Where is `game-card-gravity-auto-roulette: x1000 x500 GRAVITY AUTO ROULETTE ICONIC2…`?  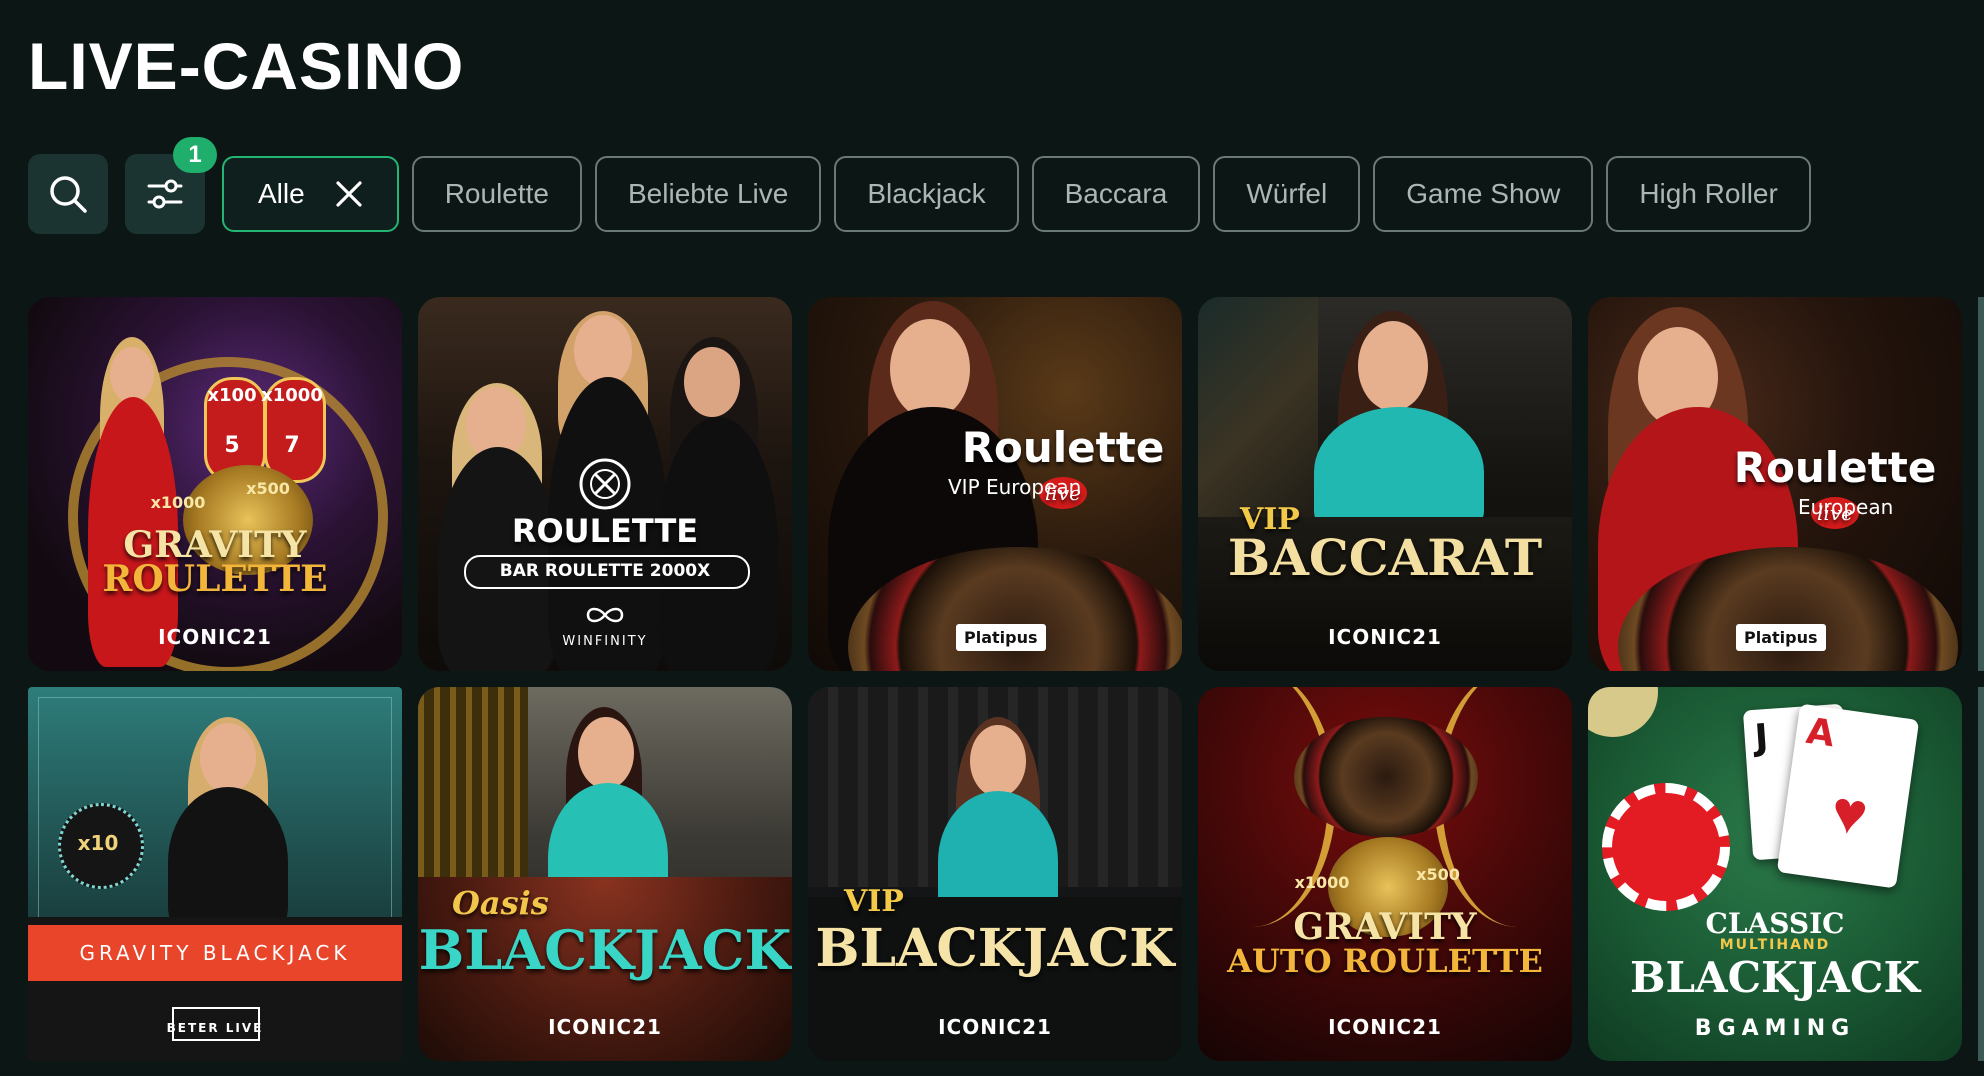 game-card-gravity-auto-roulette: x1000 x500 GRAVITY AUTO ROULETTE ICONIC2… is located at coordinates (1385, 874).